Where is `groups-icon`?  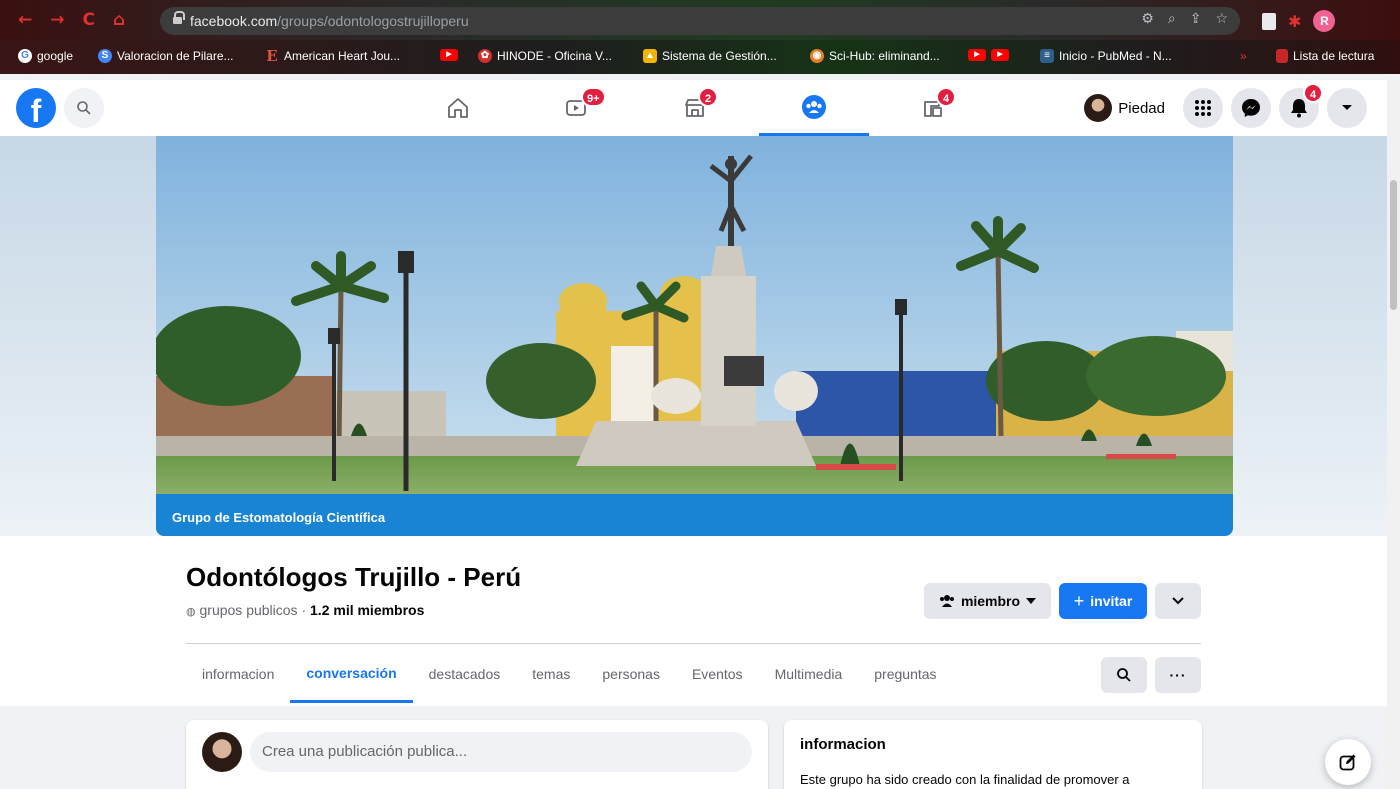
groups-icon is located at coordinates (814, 106).